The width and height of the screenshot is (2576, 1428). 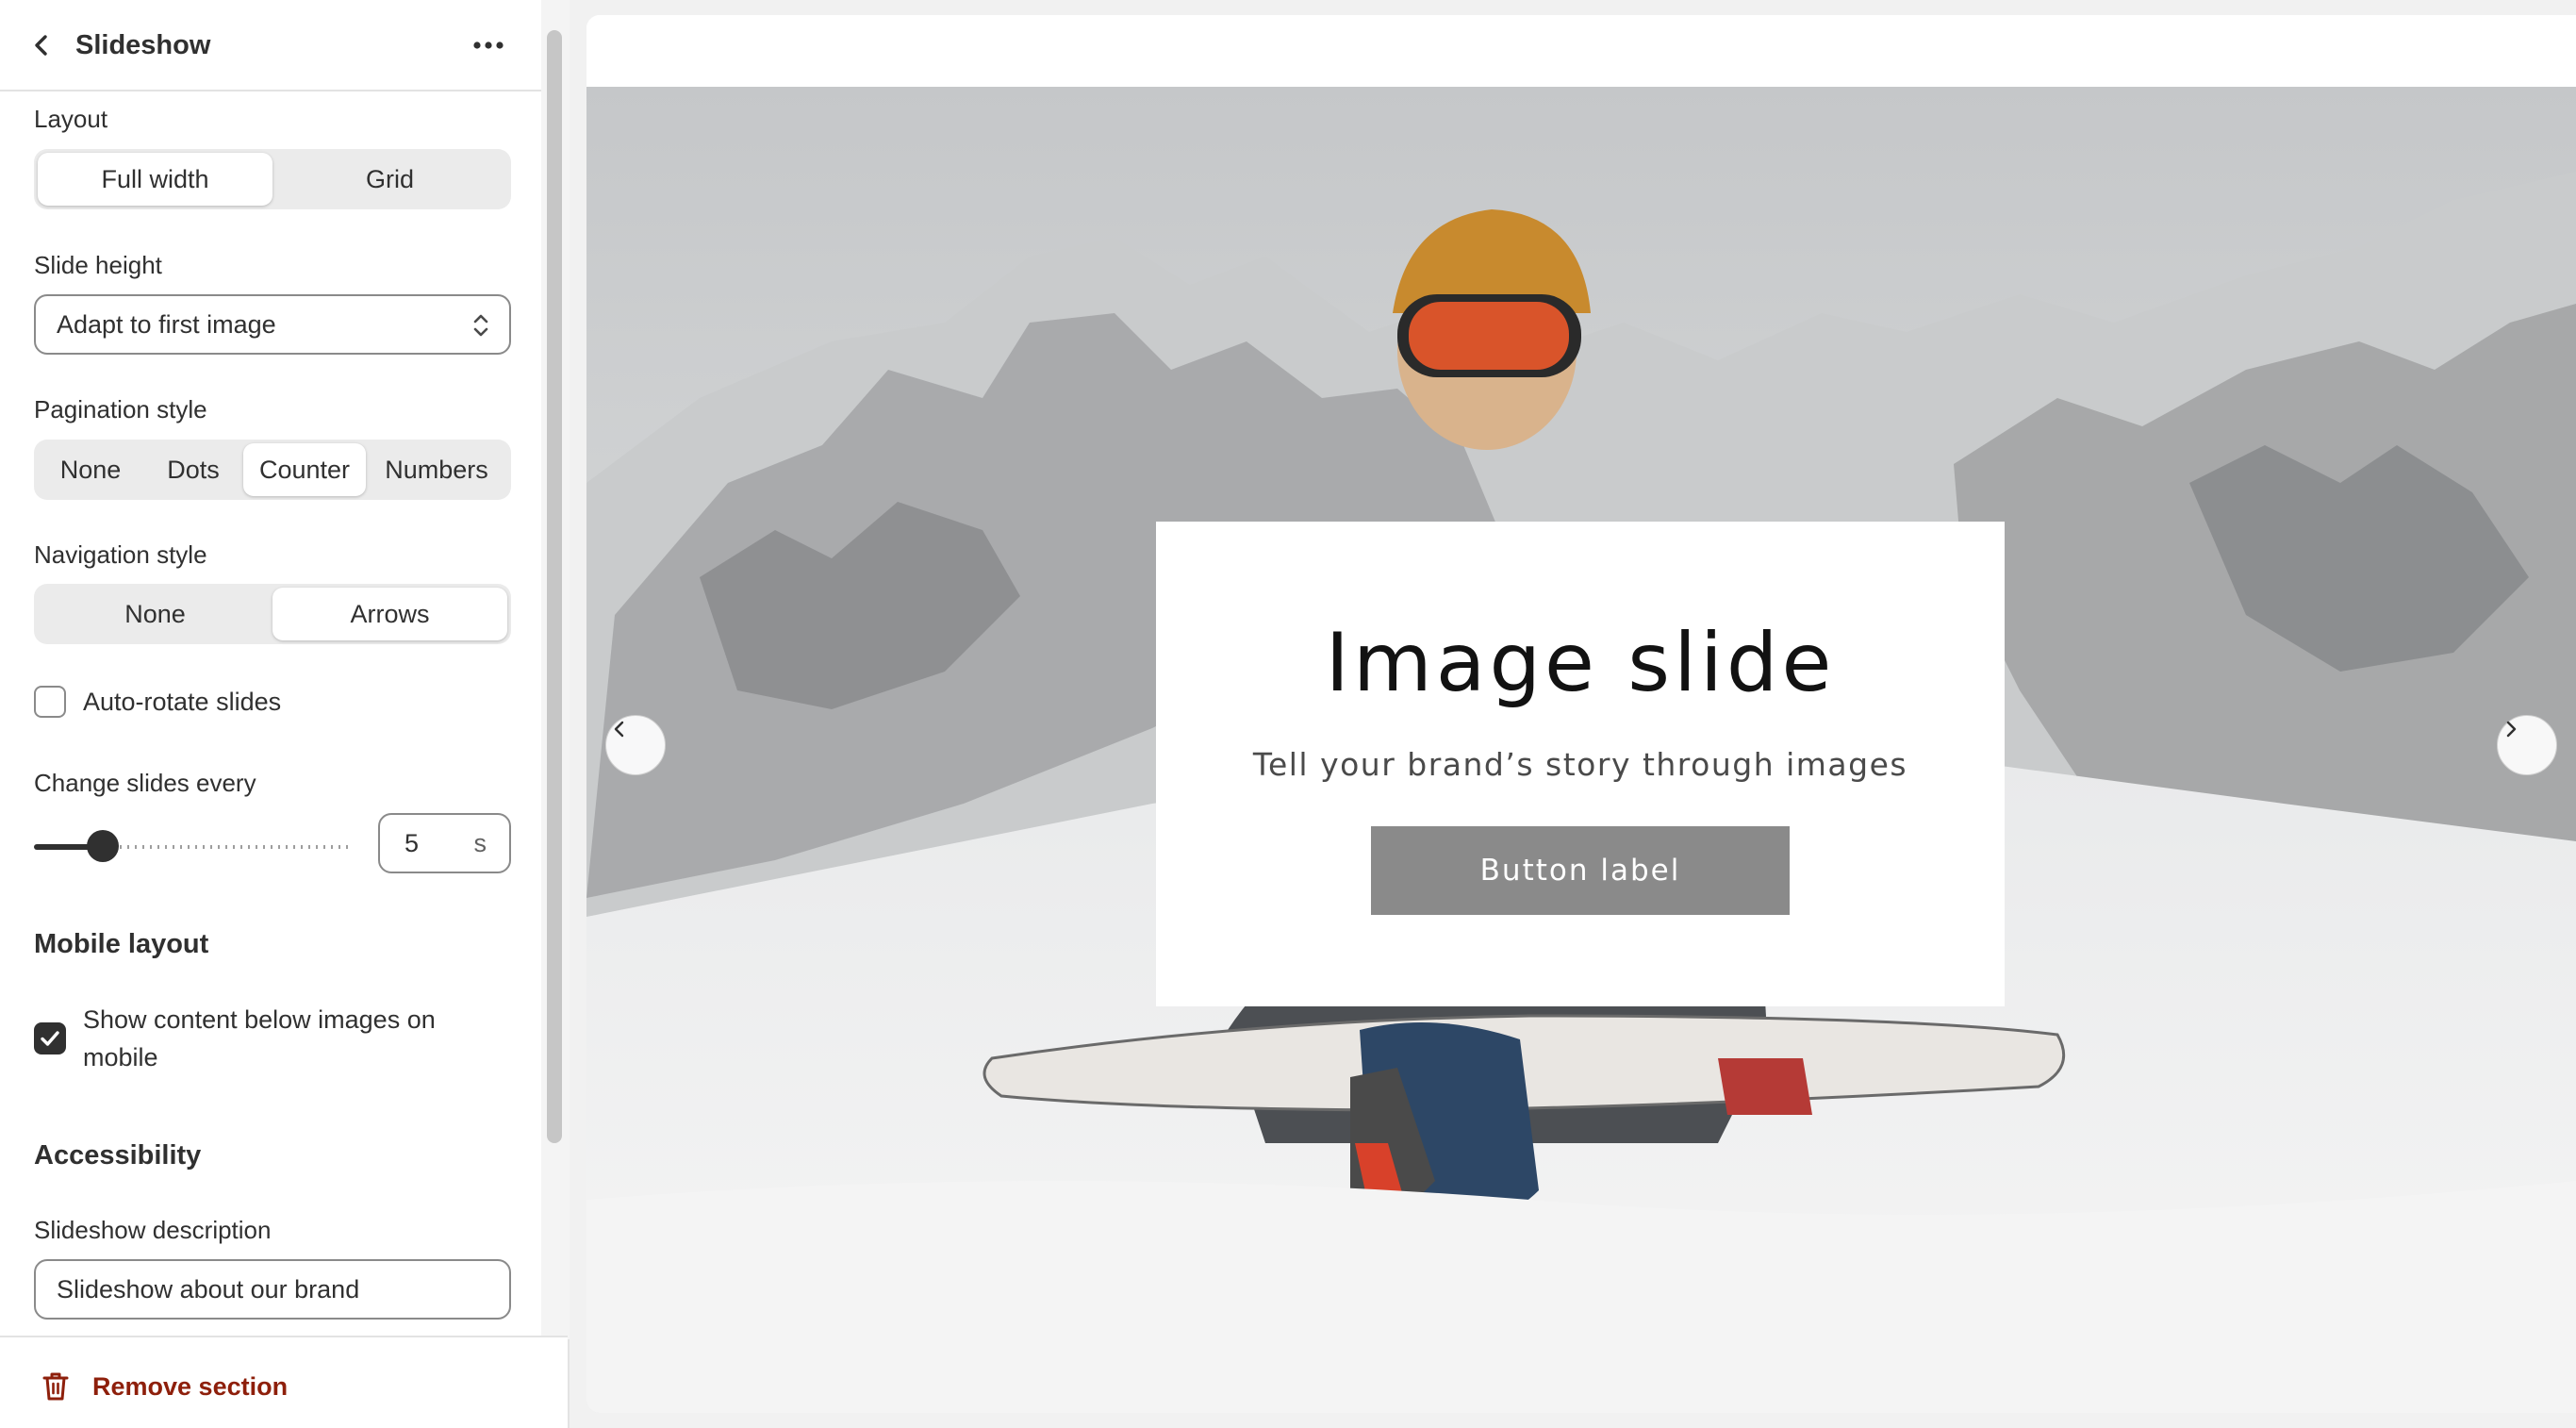 I want to click on pagination-option-counter: Counter, so click(x=304, y=469).